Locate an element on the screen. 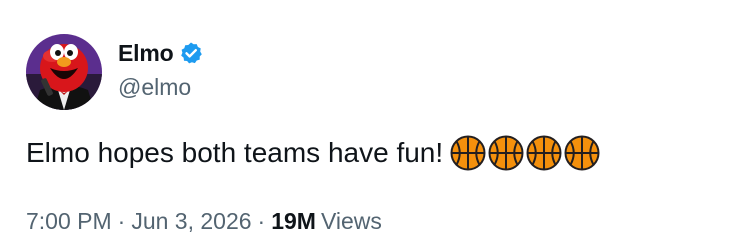 Image resolution: width=740 pixels, height=250 pixels. handle: @elmo is located at coordinates (160, 87).